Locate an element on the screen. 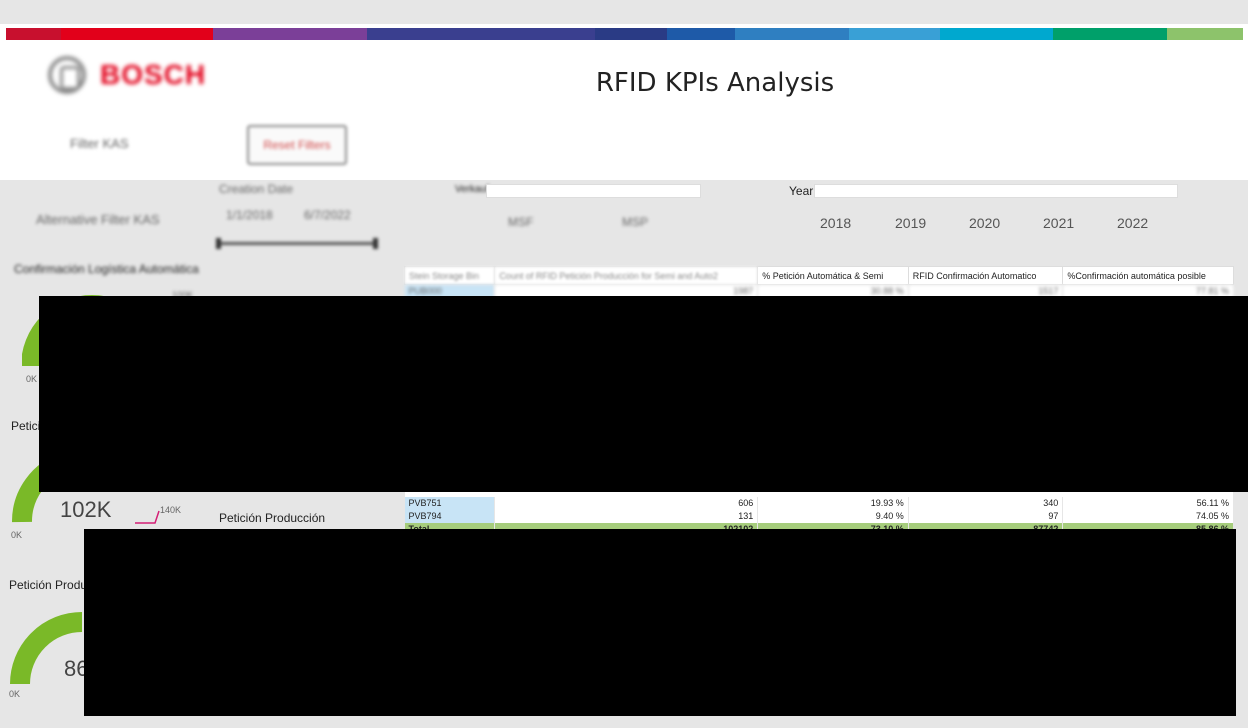 The image size is (1248, 728). year-option-2019: 2019 is located at coordinates (910, 223).